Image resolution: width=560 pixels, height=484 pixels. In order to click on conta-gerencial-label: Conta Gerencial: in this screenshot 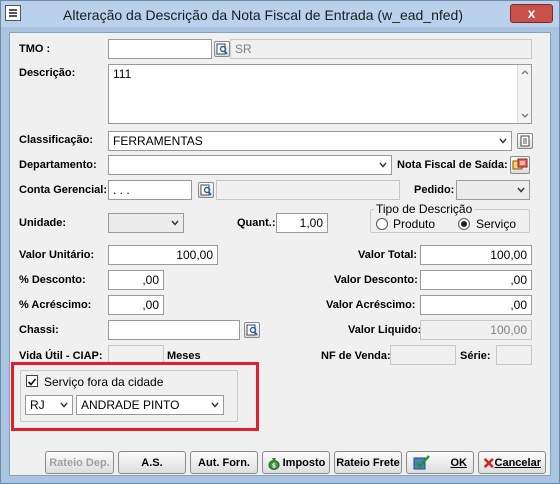, I will do `click(63, 190)`.